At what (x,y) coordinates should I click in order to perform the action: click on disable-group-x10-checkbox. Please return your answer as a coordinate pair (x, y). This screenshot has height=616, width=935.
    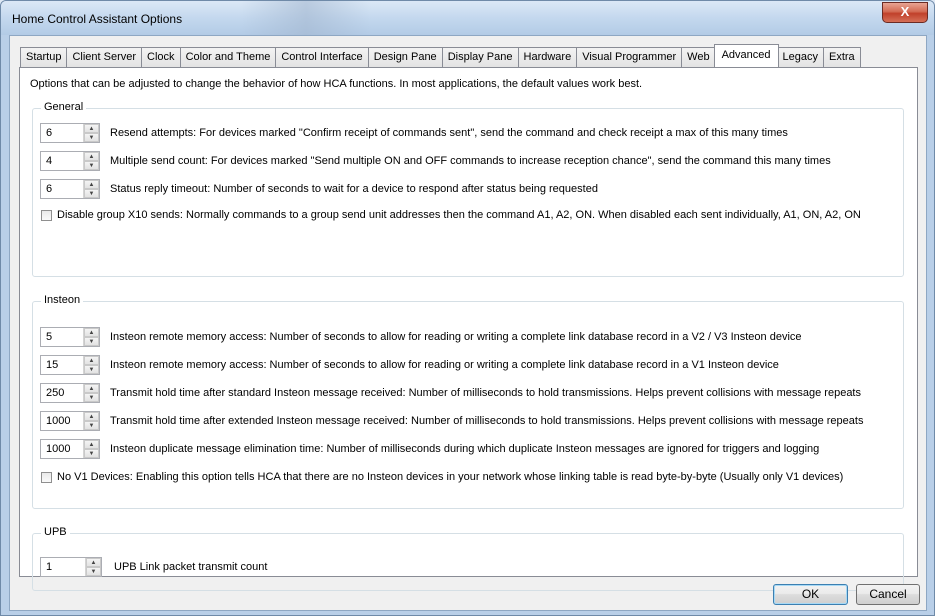
    Looking at the image, I should click on (46, 215).